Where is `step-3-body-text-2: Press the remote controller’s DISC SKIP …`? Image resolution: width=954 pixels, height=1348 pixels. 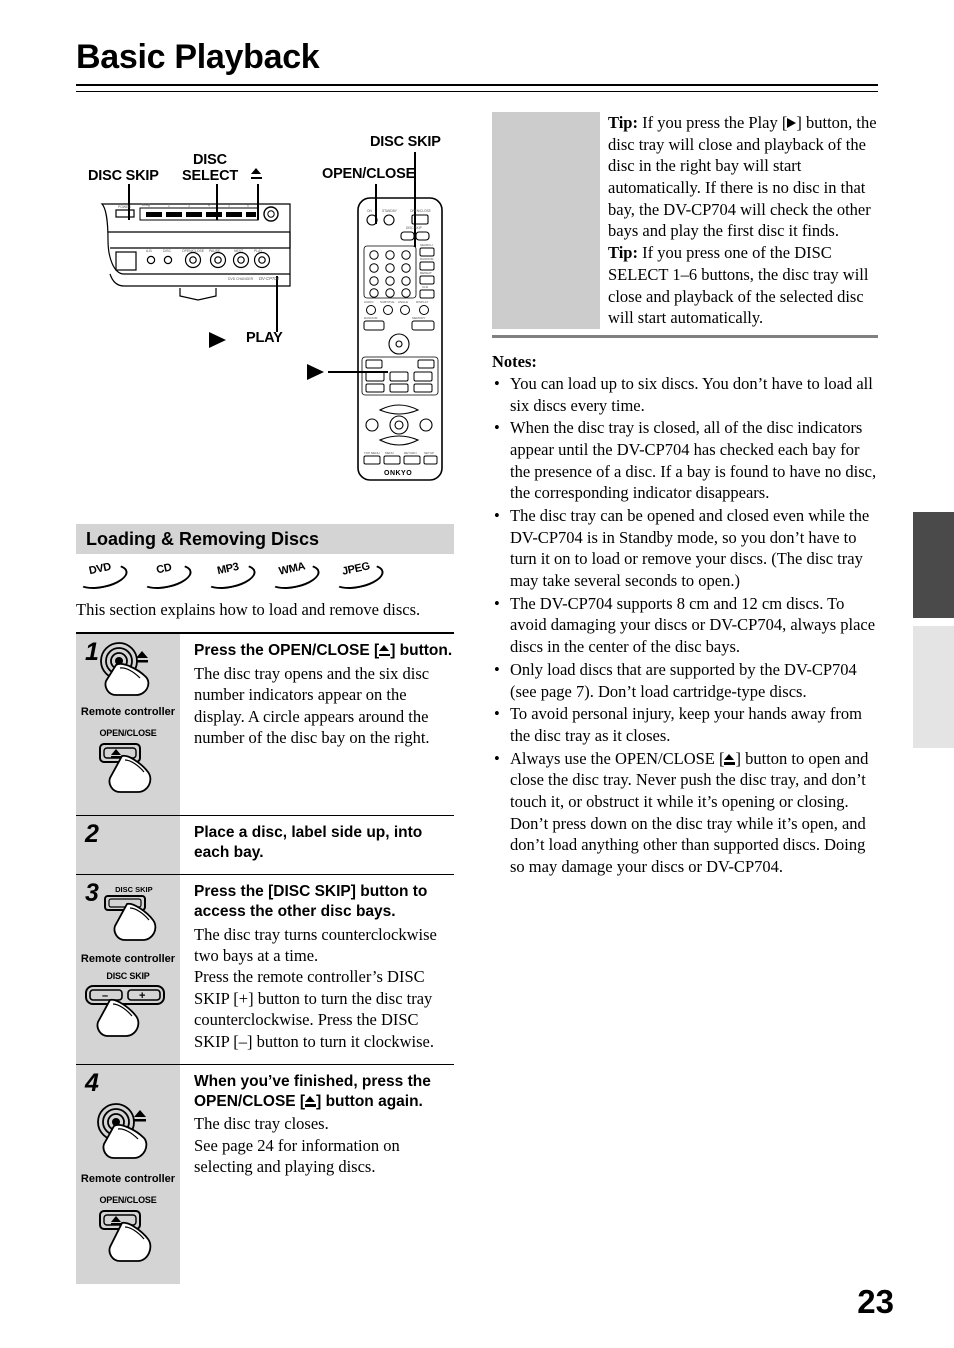
step-3-body-text-2: Press the remote controller’s DISC SKIP … is located at coordinates (314, 1009).